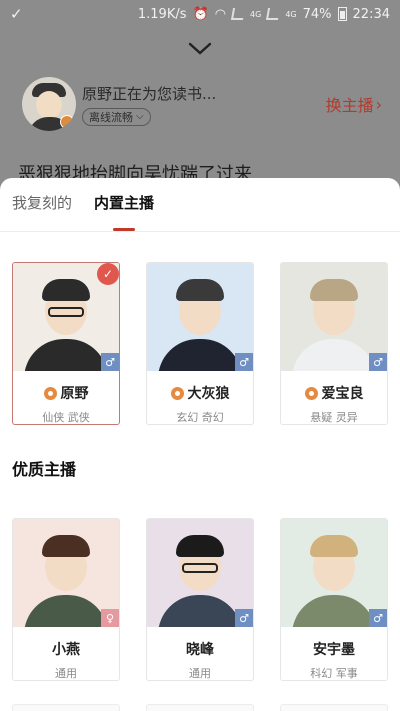 The width and height of the screenshot is (400, 711). What do you see at coordinates (140, 116) in the screenshot?
I see `chevron-down-icon: ⌵` at bounding box center [140, 116].